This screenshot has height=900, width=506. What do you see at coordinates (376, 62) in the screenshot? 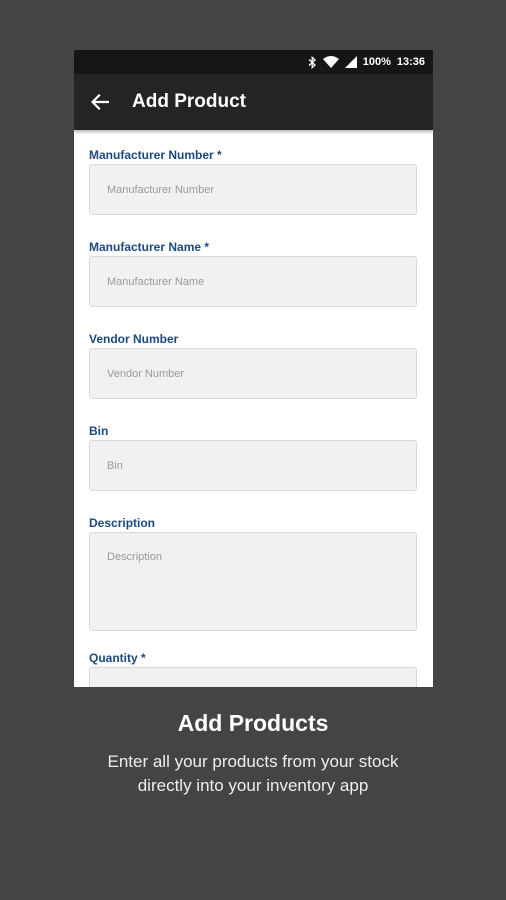
I see `battery-level: 100%` at bounding box center [376, 62].